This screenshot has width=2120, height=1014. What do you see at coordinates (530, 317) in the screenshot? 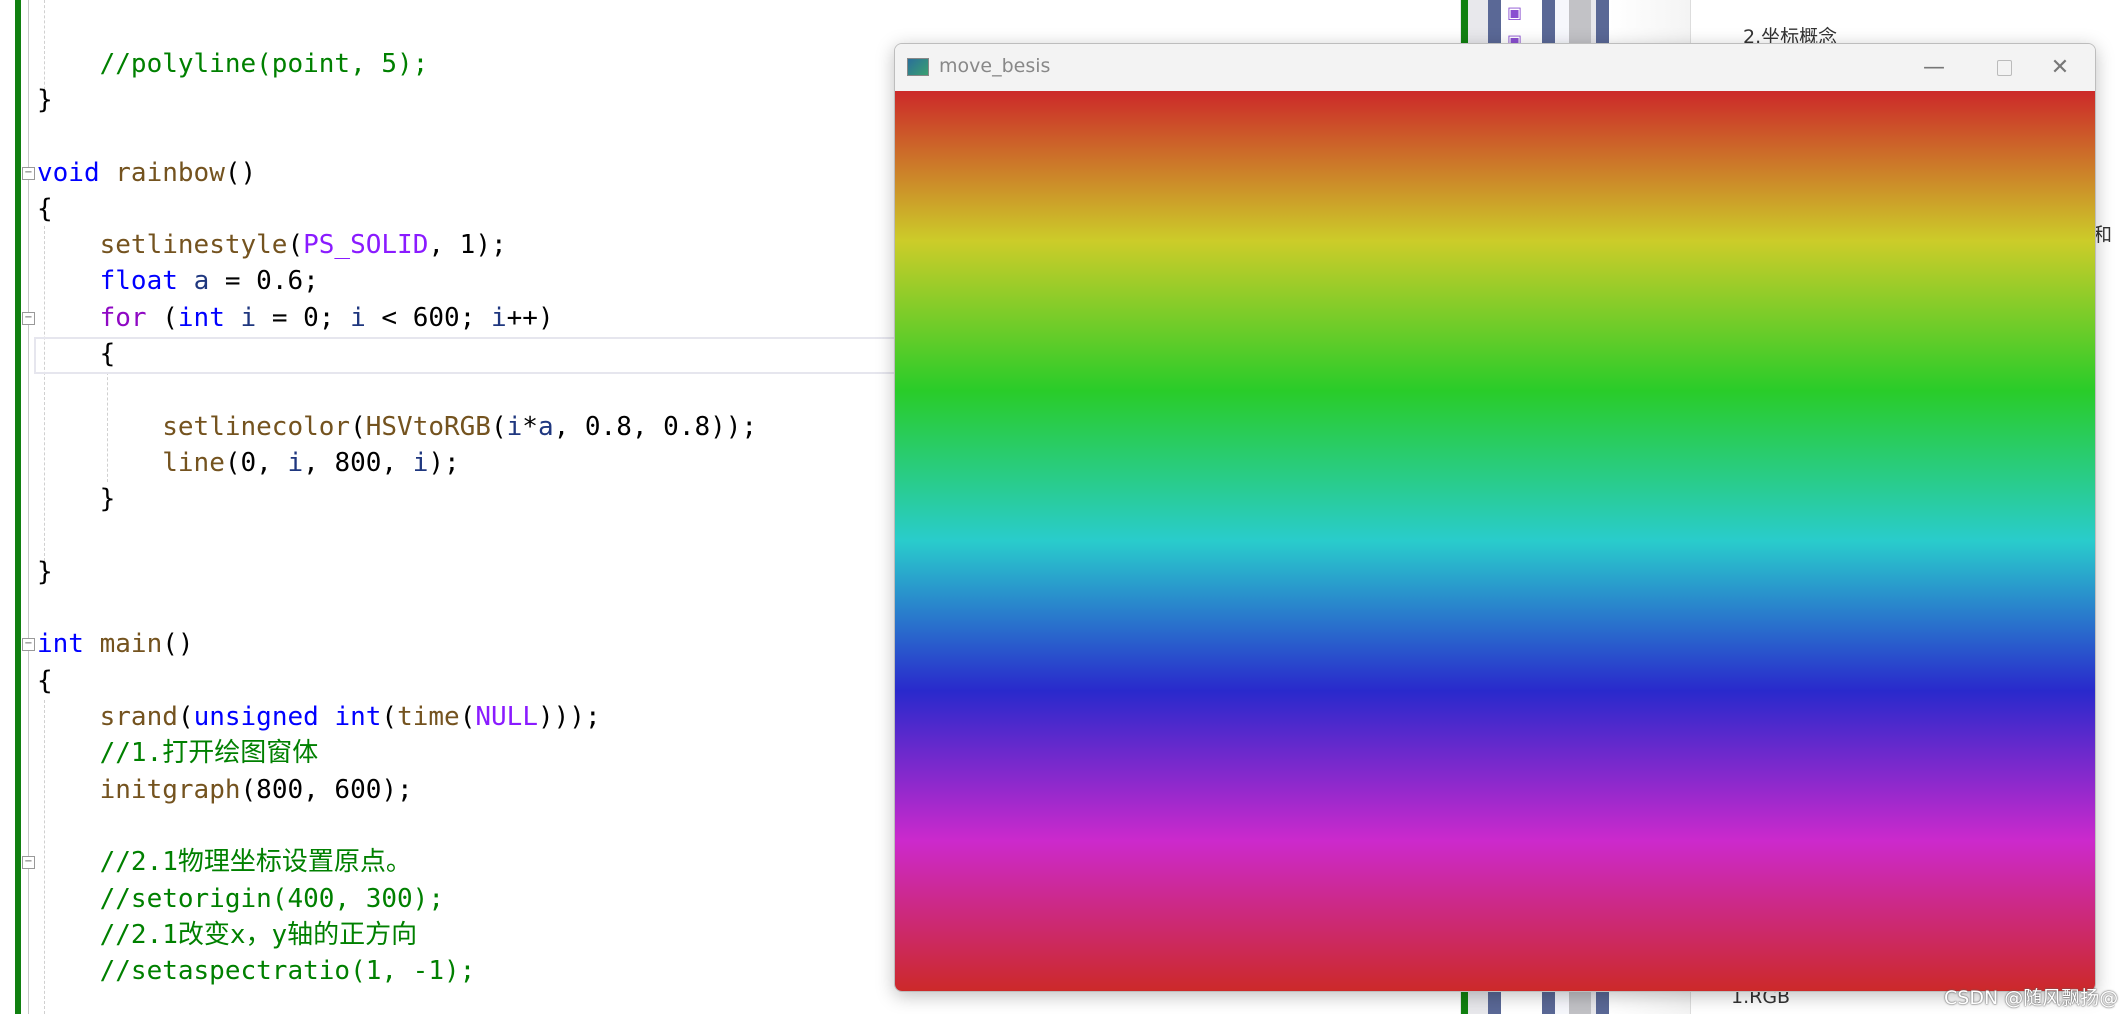
I see `code-token: ++)` at bounding box center [530, 317].